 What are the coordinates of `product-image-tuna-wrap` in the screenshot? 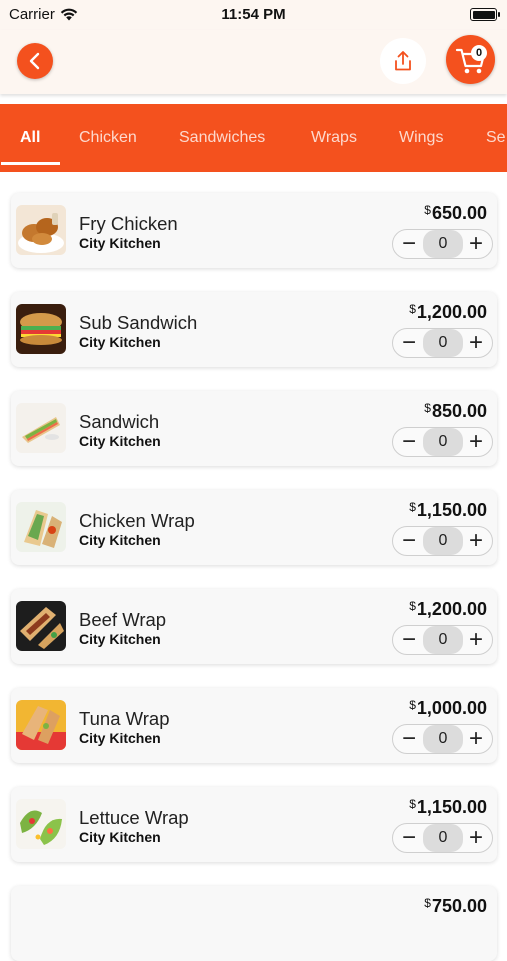 It's located at (41, 725).